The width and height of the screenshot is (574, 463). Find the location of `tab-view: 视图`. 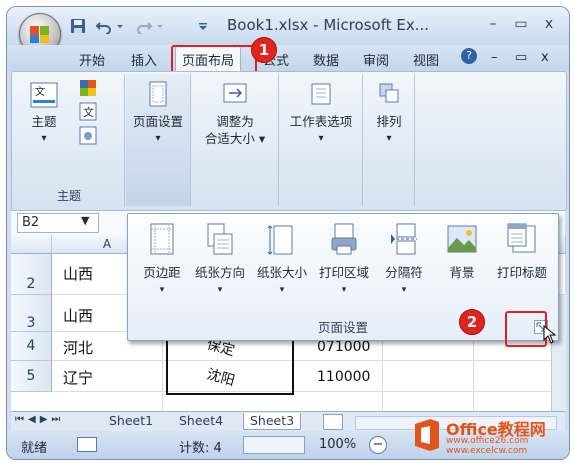

tab-view: 视图 is located at coordinates (426, 59).